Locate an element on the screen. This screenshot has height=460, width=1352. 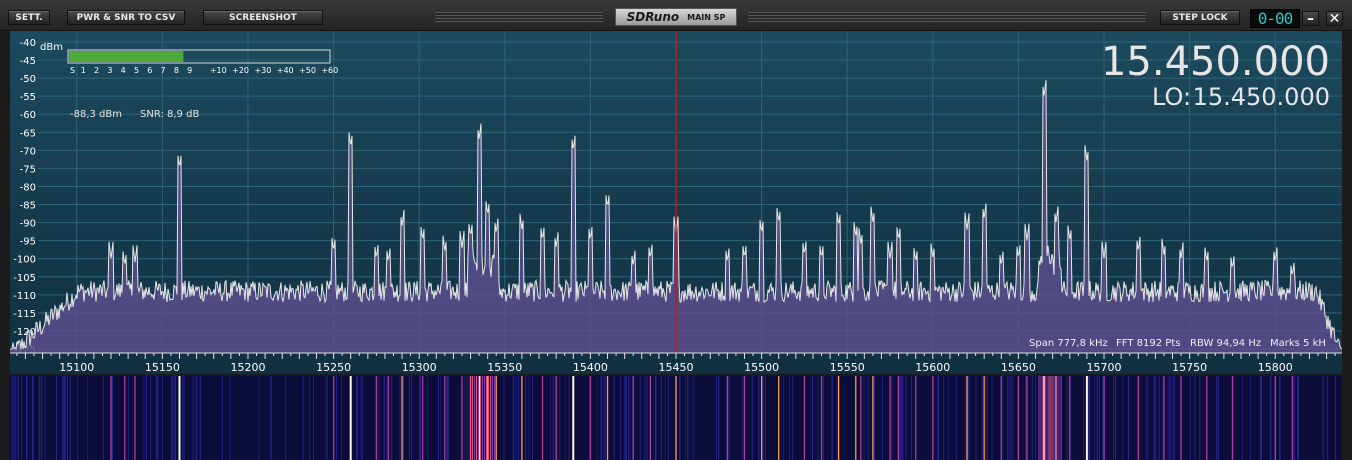
rbw-info: RBW 94,94 Hz is located at coordinates (1225, 343).